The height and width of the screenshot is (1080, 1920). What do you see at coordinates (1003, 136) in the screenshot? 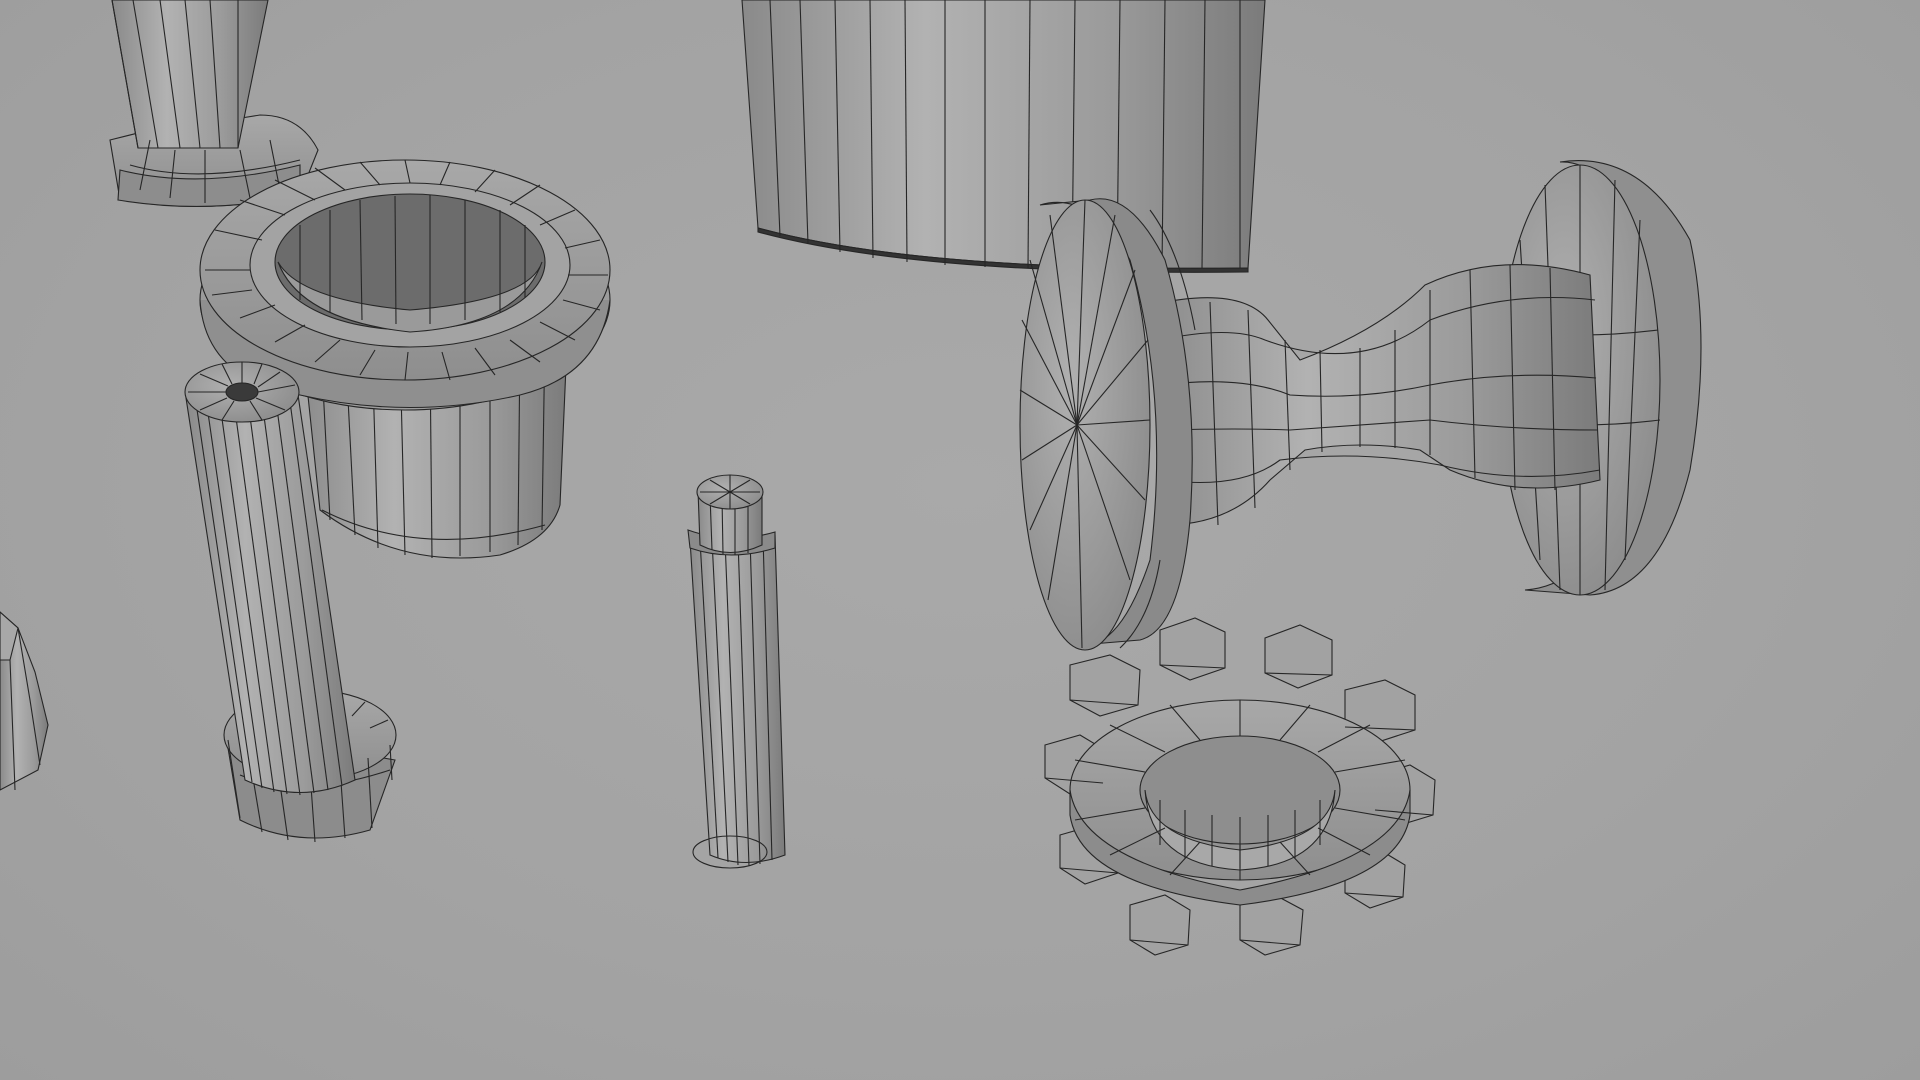
I see `tall-cylinder-mesh` at bounding box center [1003, 136].